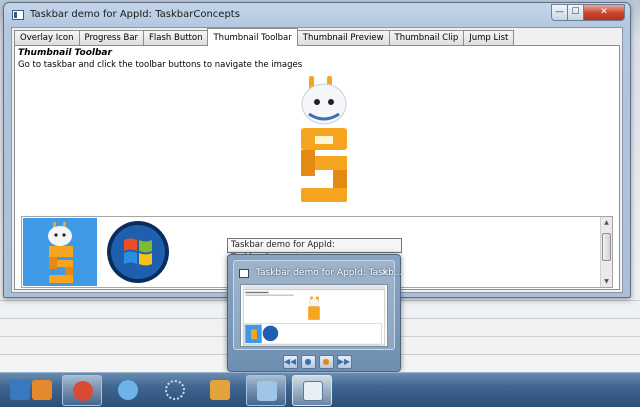  What do you see at coordinates (606, 222) in the screenshot?
I see `scroll-up-icon: ▲` at bounding box center [606, 222].